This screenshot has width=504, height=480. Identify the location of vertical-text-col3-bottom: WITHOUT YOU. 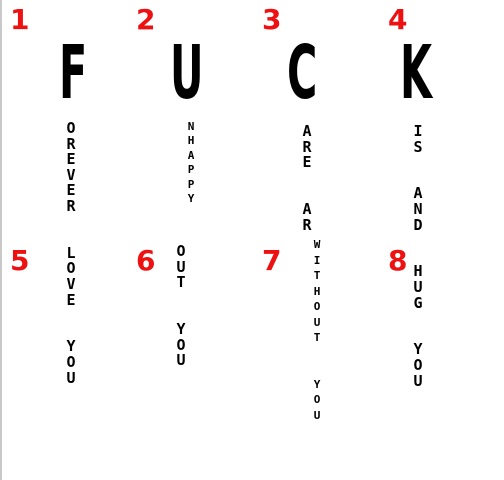
(317, 332).